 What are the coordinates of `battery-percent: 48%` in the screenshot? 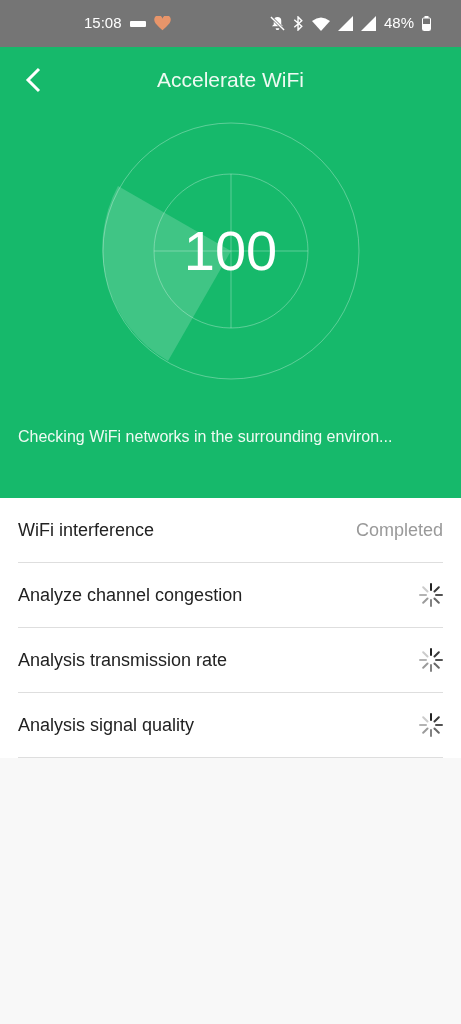 It's located at (398, 23).